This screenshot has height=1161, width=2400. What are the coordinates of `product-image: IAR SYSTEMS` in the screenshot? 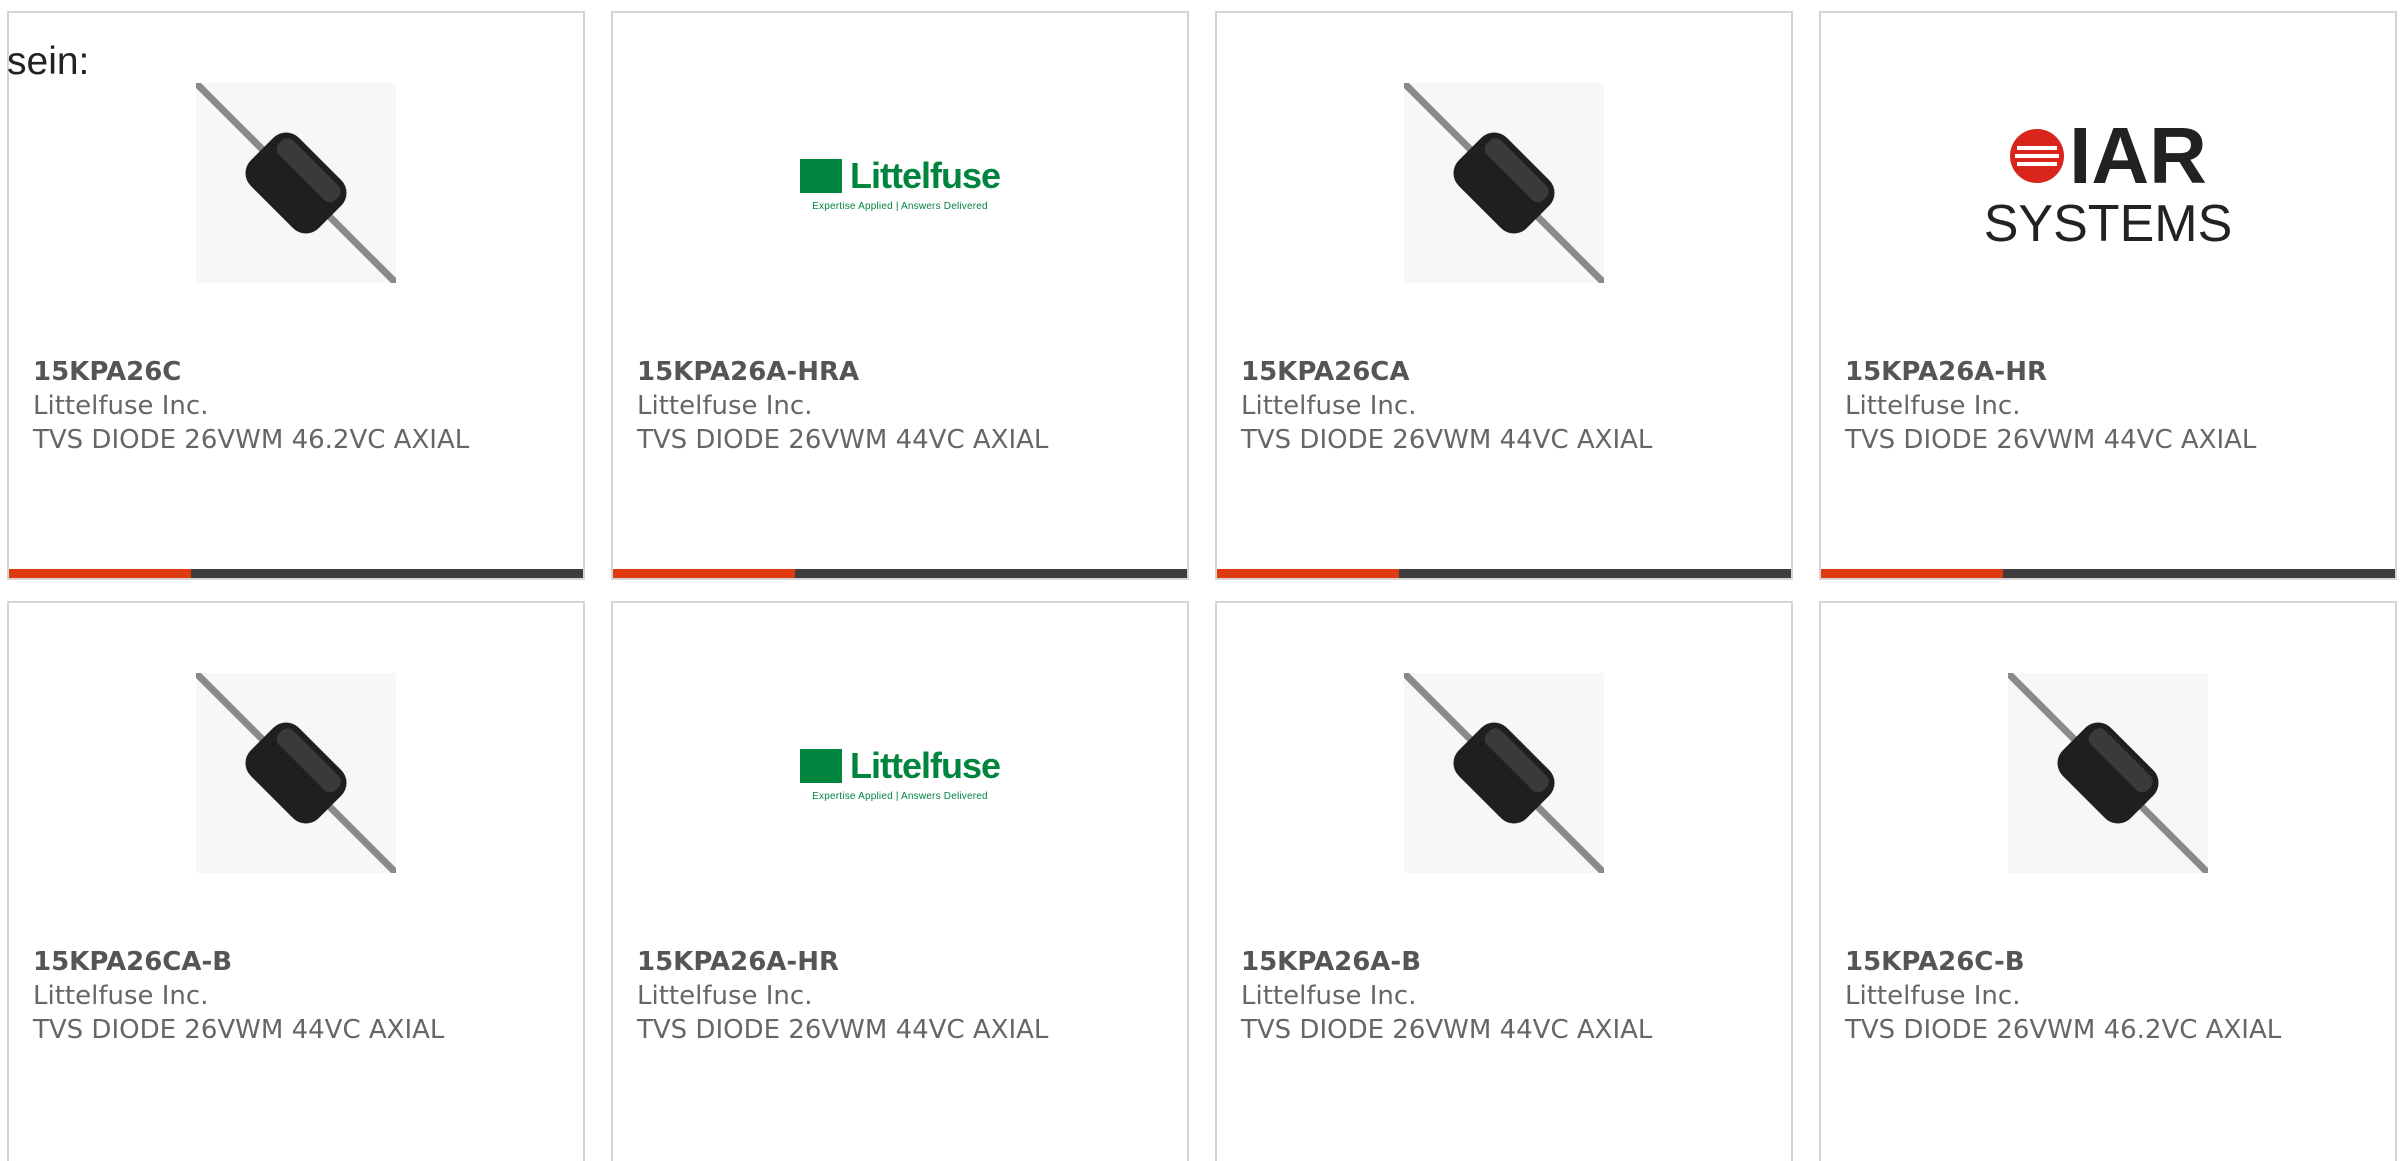 It's located at (2108, 183).